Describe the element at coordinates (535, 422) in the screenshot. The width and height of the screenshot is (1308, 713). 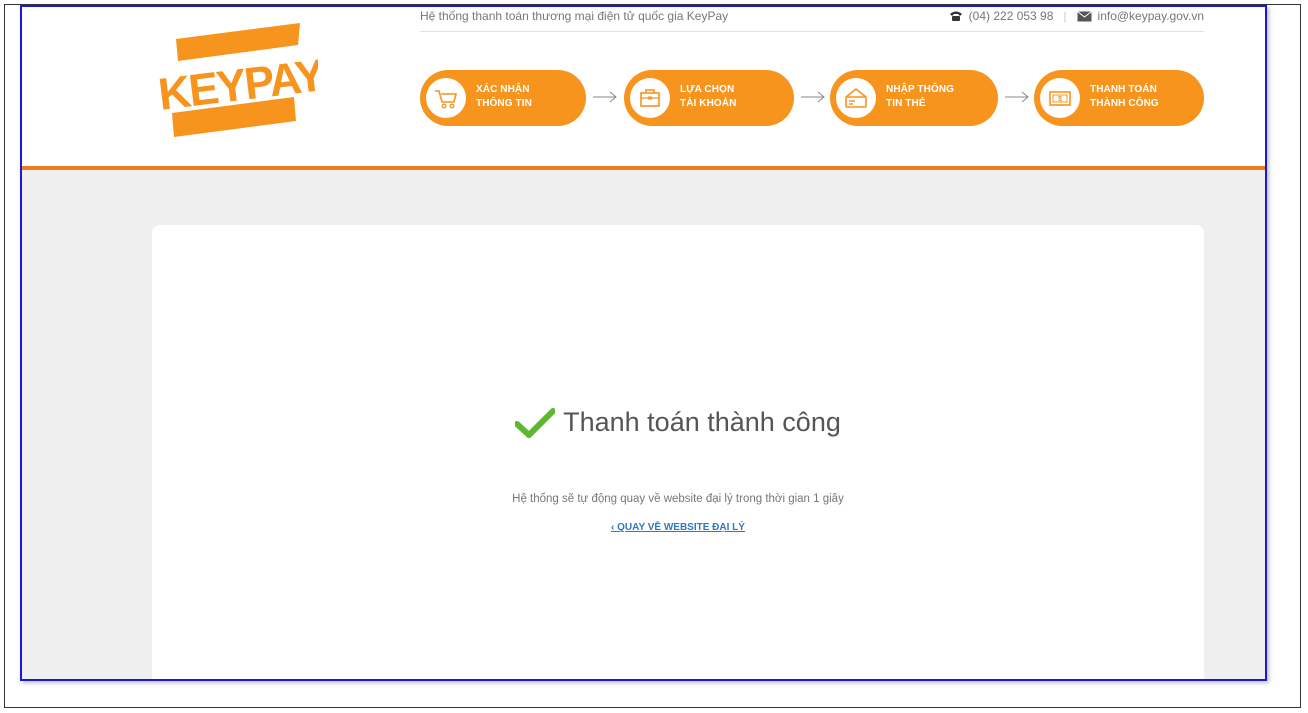
I see `check-icon` at that location.